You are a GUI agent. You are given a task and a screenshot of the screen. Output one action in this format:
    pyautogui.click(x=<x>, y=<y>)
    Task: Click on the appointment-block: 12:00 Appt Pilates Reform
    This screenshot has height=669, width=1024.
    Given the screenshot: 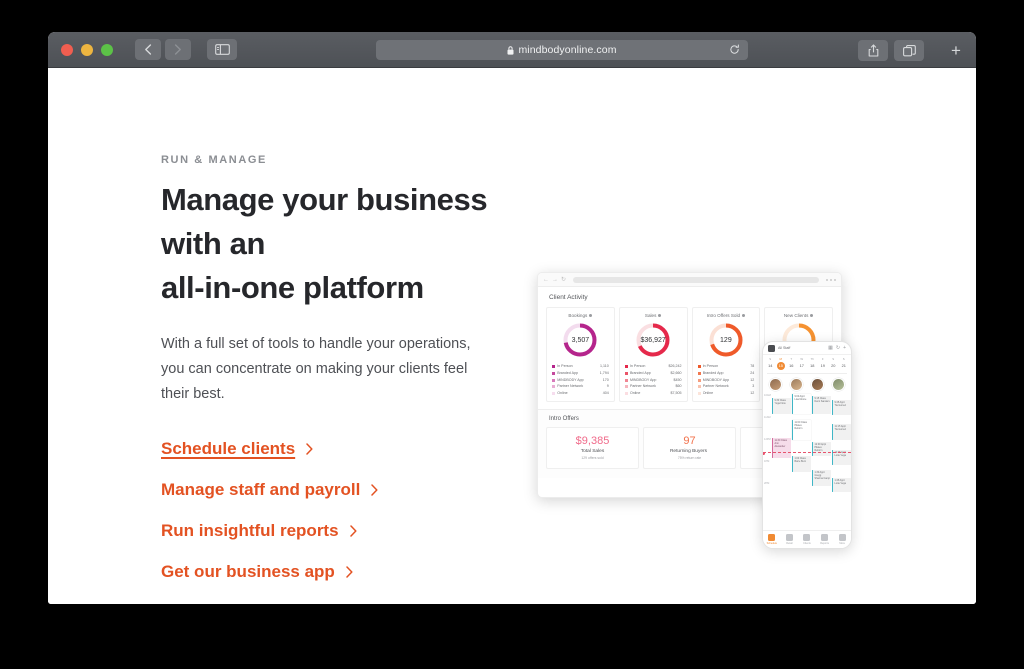 What is the action you would take?
    pyautogui.click(x=821, y=449)
    